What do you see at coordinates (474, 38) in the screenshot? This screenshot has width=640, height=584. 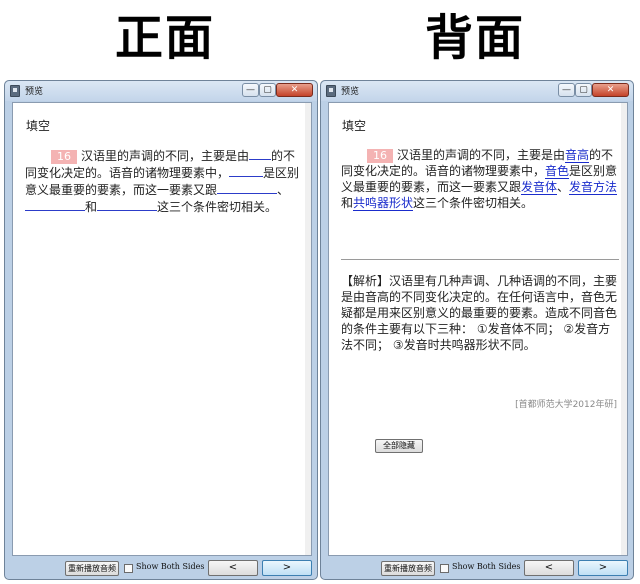 I see `back-label: 背面` at bounding box center [474, 38].